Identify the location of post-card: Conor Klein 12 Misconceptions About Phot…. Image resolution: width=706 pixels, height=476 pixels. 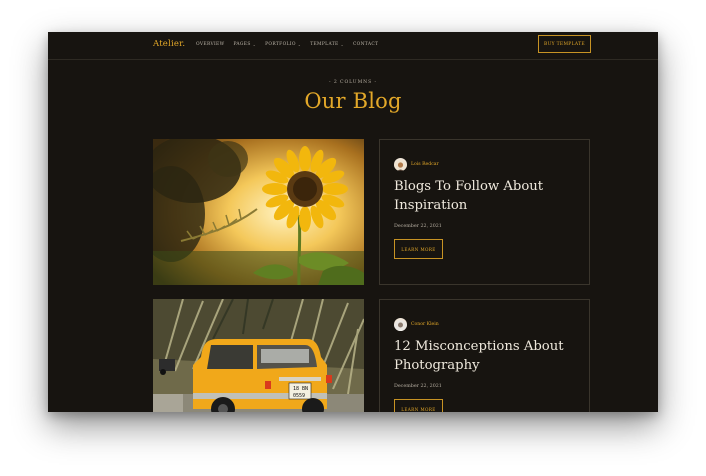
(484, 355).